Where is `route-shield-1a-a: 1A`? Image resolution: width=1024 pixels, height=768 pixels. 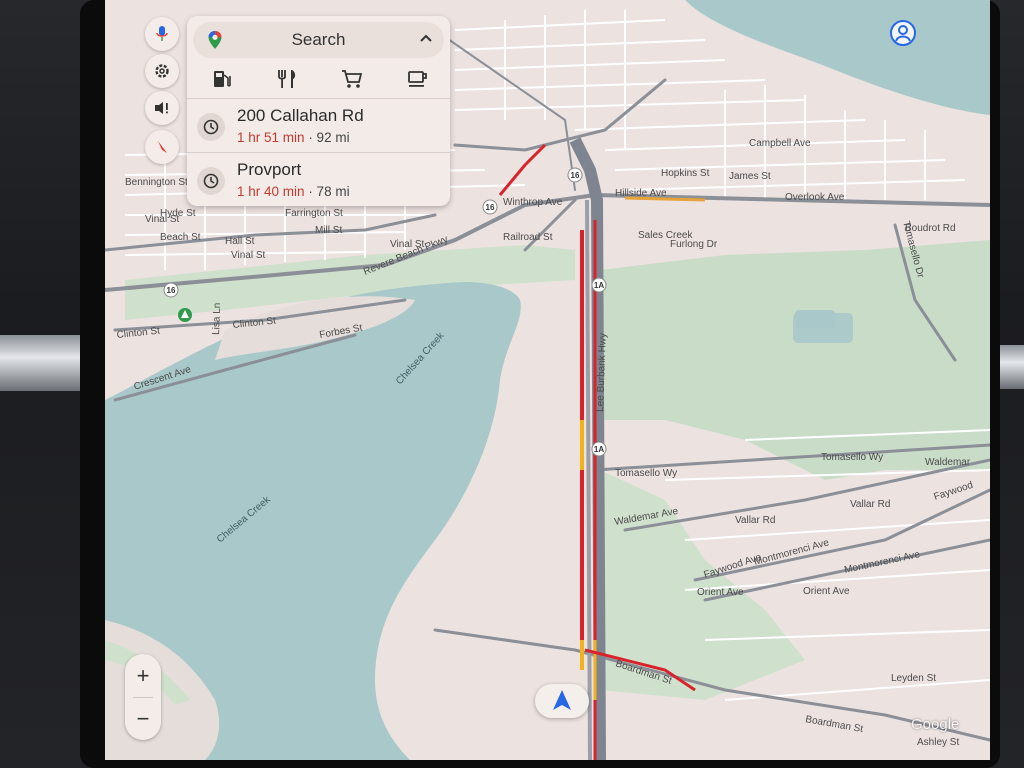
route-shield-1a-a: 1A is located at coordinates (599, 285).